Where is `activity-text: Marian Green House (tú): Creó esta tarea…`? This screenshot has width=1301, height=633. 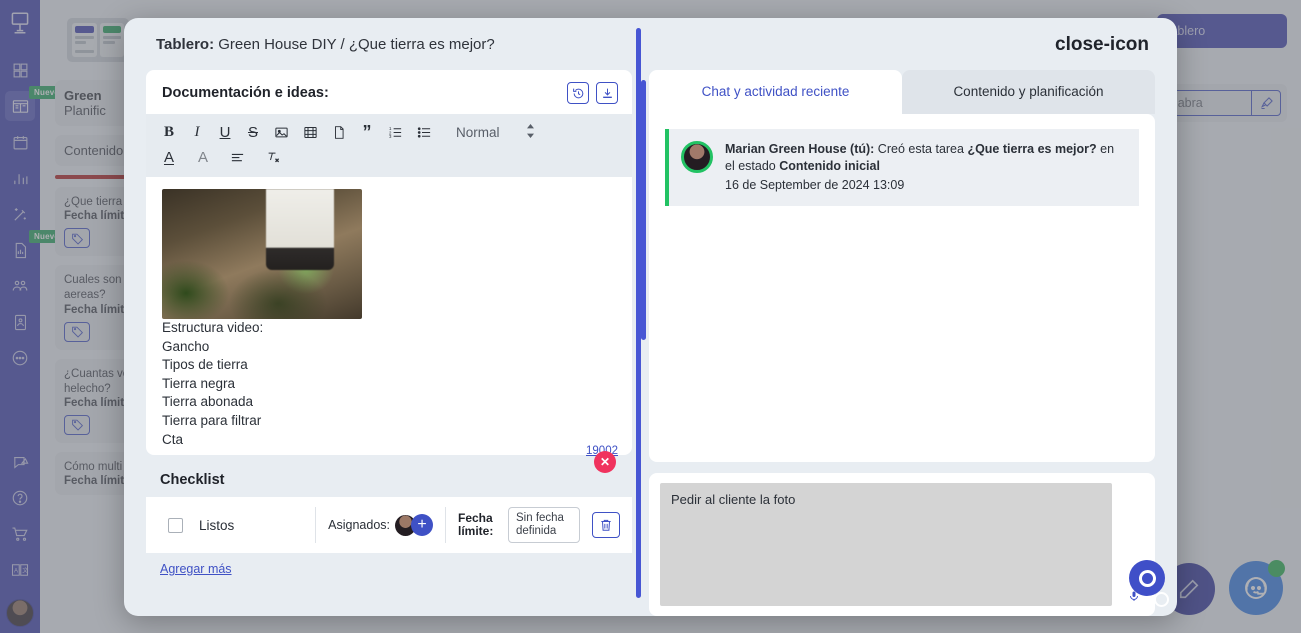 activity-text: Marian Green House (tú): Creó esta tarea… is located at coordinates (925, 158).